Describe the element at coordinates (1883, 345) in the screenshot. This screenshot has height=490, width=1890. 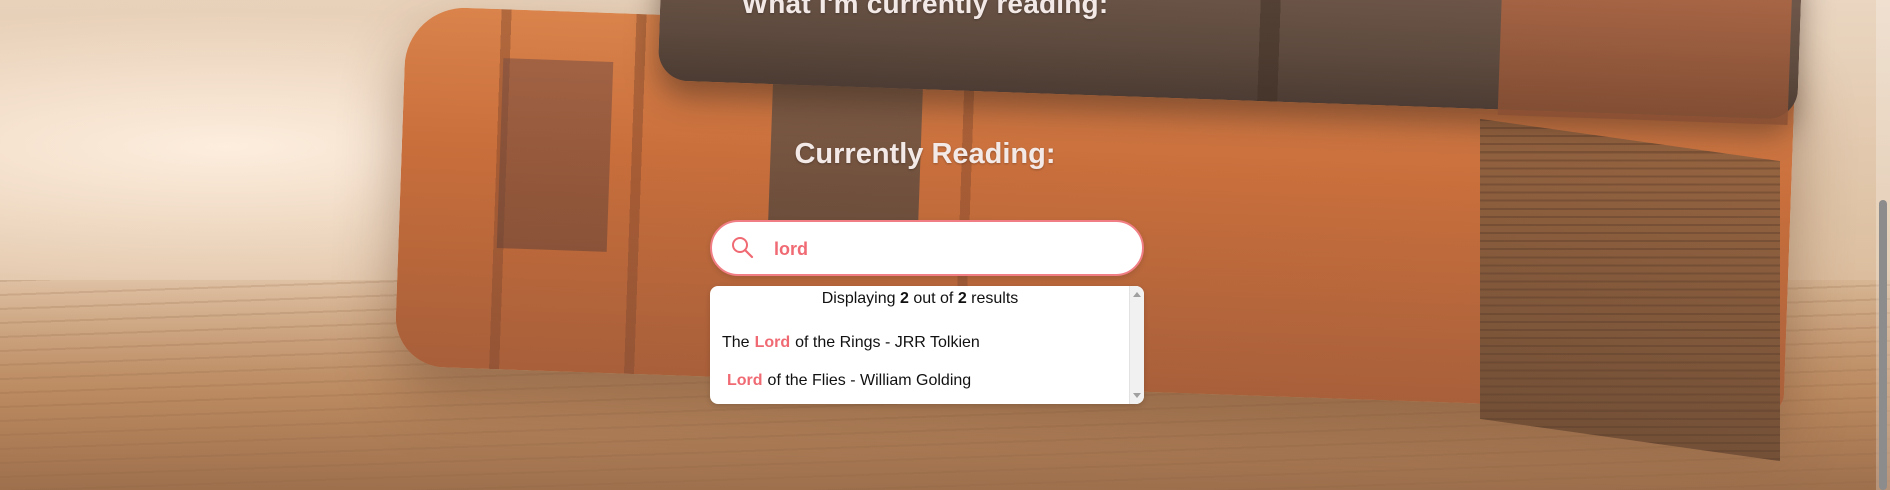
I see `page-scrollbar-thumb` at that location.